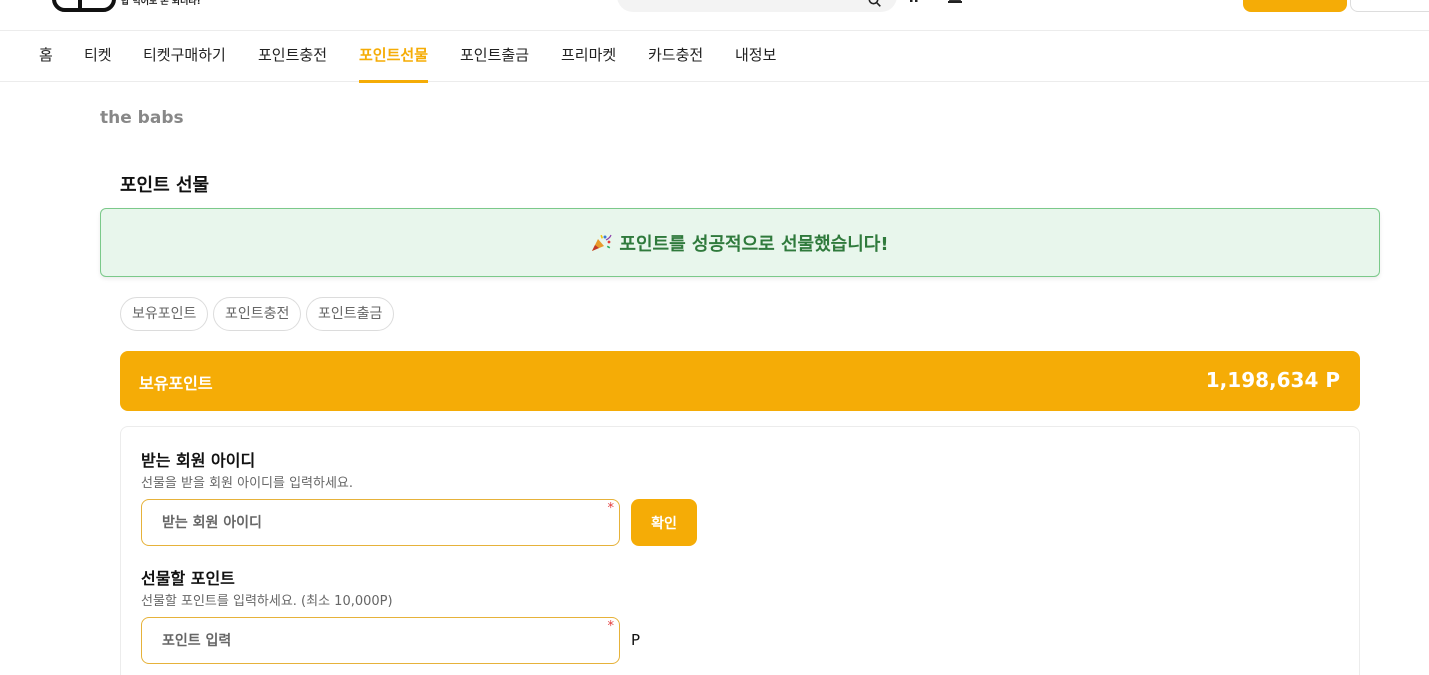 This screenshot has width=1429, height=675. Describe the element at coordinates (602, 242) in the screenshot. I see `party-popper-icon` at that location.